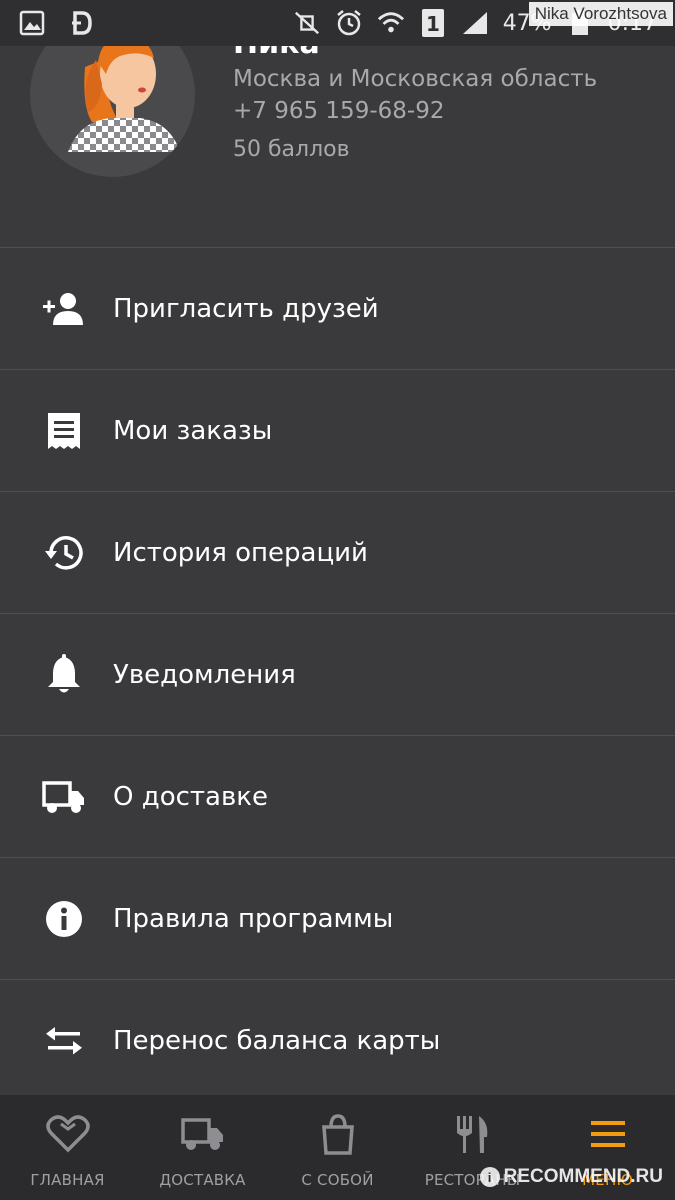 The width and height of the screenshot is (675, 1200). What do you see at coordinates (64, 431) in the screenshot?
I see `receipt-icon` at bounding box center [64, 431].